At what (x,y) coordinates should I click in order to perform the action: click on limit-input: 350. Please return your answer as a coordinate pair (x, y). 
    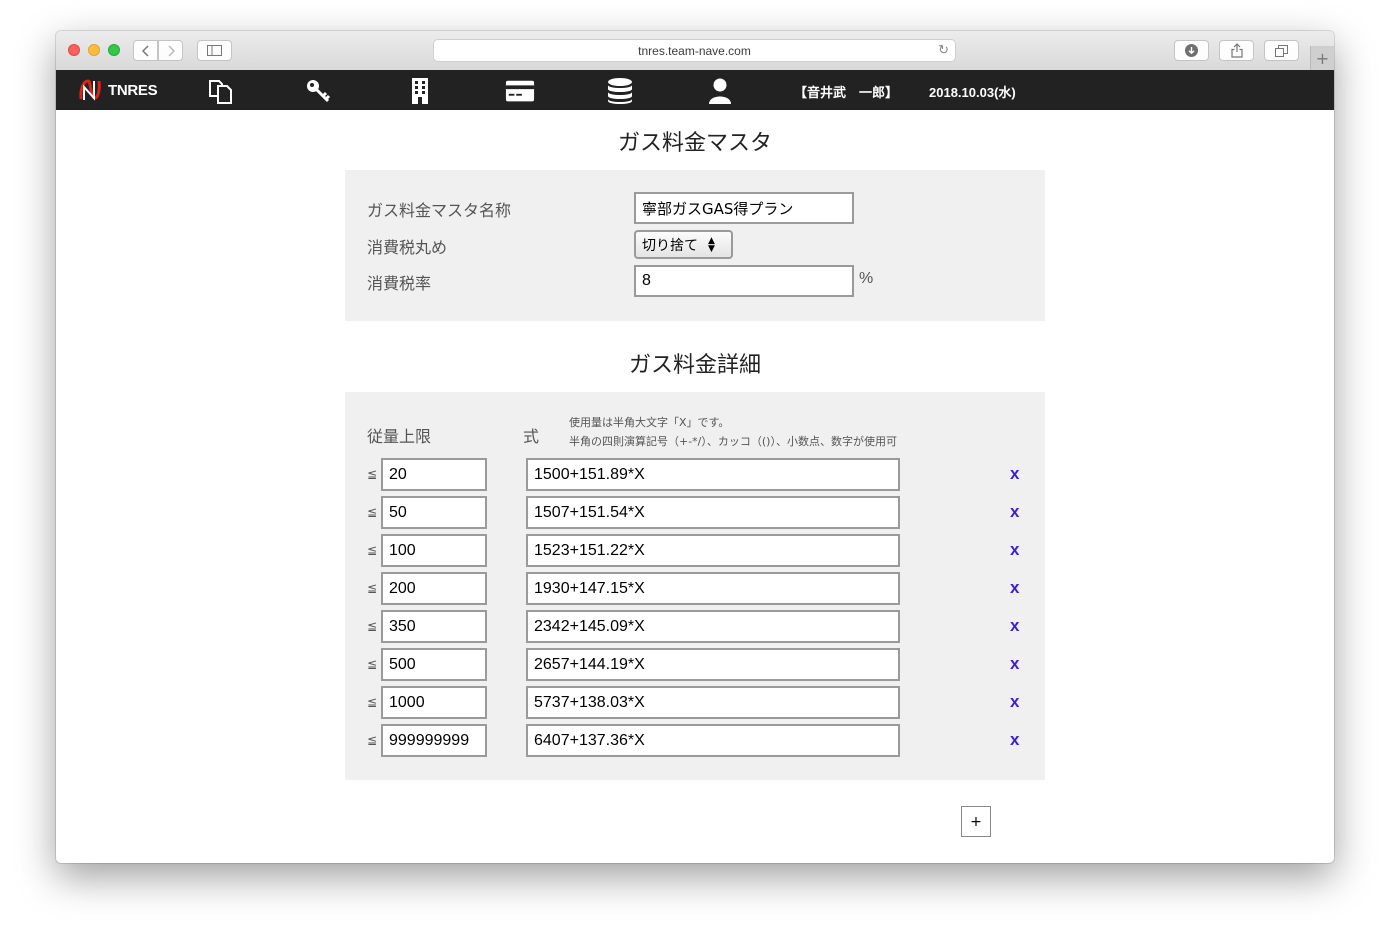
    Looking at the image, I should click on (434, 626).